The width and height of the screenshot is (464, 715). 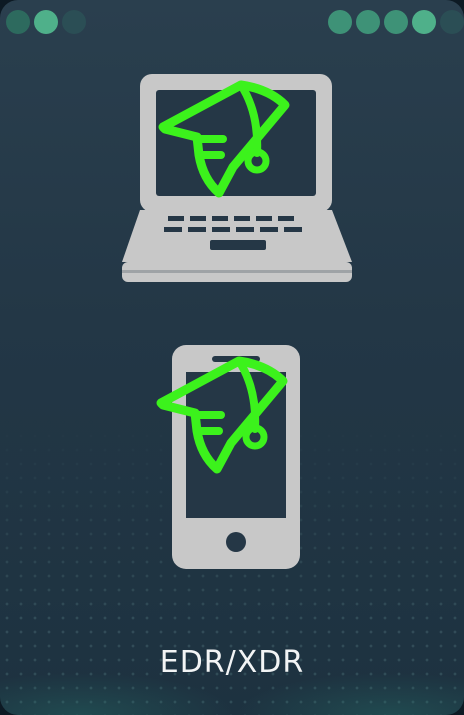 I want to click on laptop-icon, so click(x=237, y=178).